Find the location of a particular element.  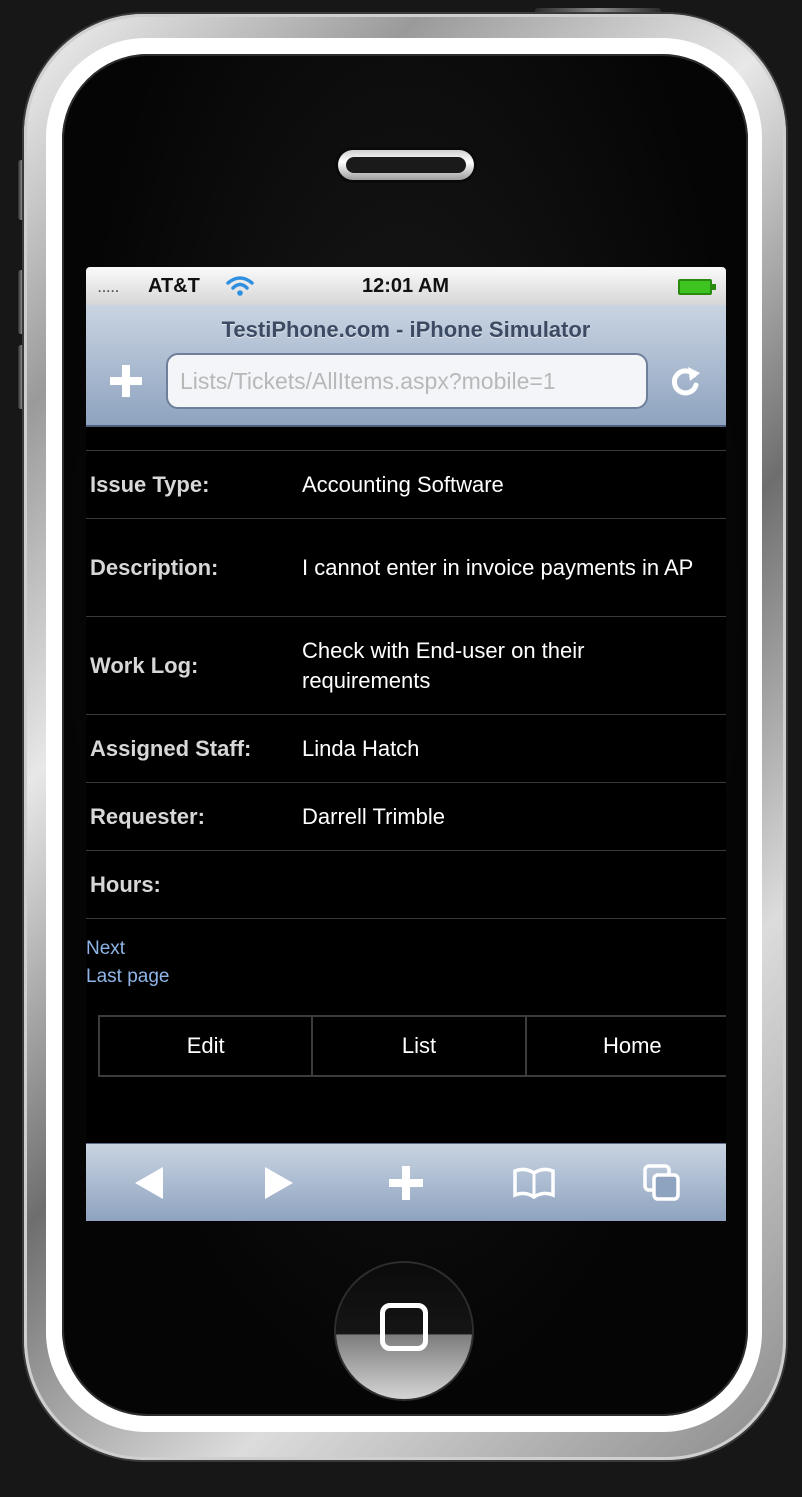

field-row-assigned-staff: Assigned Staff: Linda Hatch is located at coordinates (406, 749).